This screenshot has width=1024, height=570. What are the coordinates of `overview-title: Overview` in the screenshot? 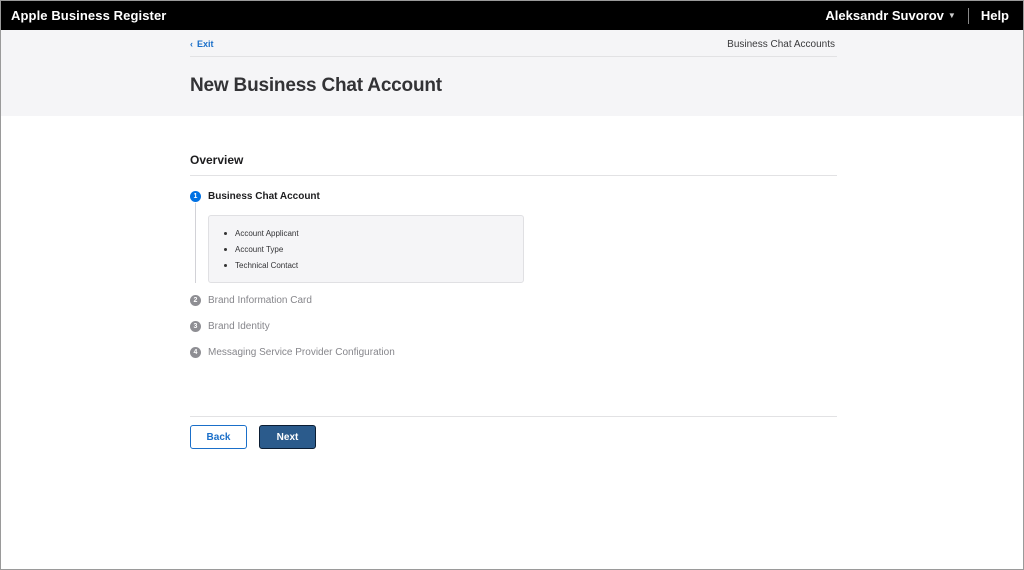 It's located at (217, 160).